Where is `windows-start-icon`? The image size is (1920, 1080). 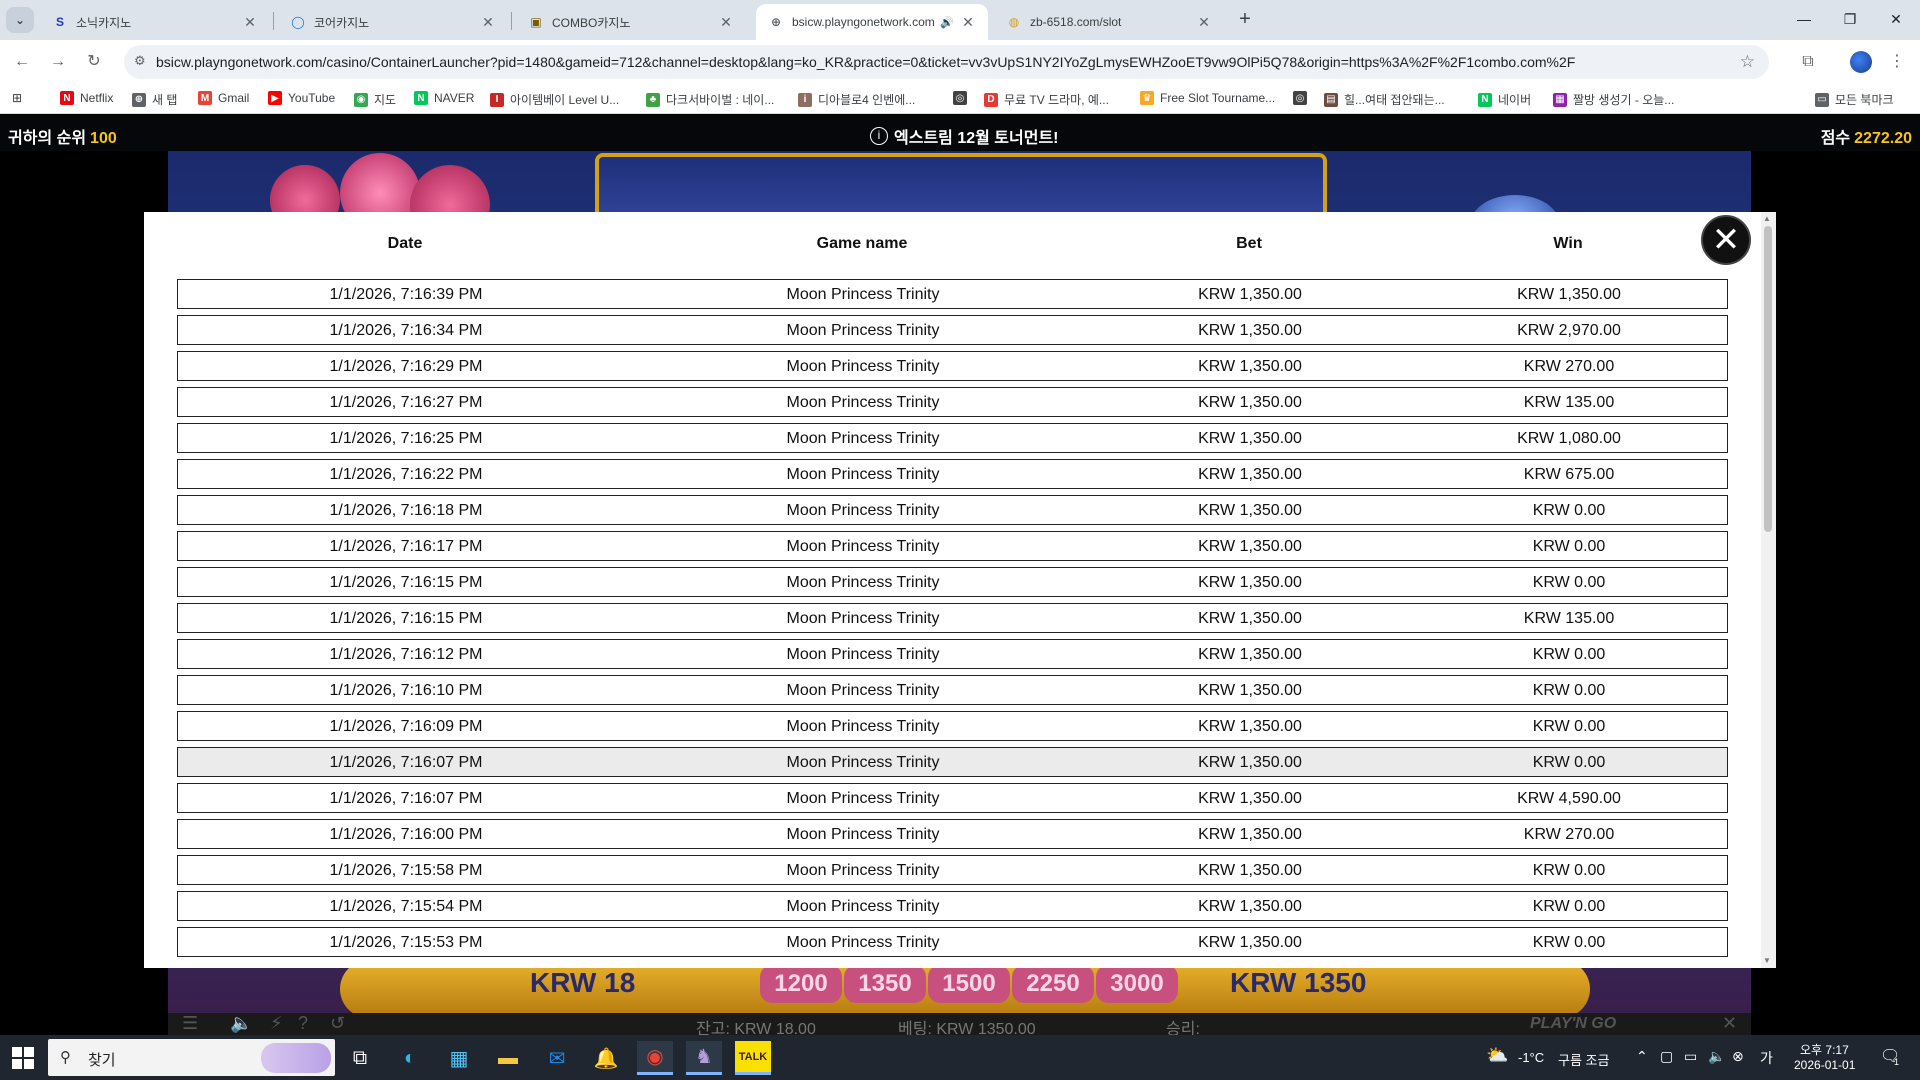
windows-start-icon is located at coordinates (23, 1058).